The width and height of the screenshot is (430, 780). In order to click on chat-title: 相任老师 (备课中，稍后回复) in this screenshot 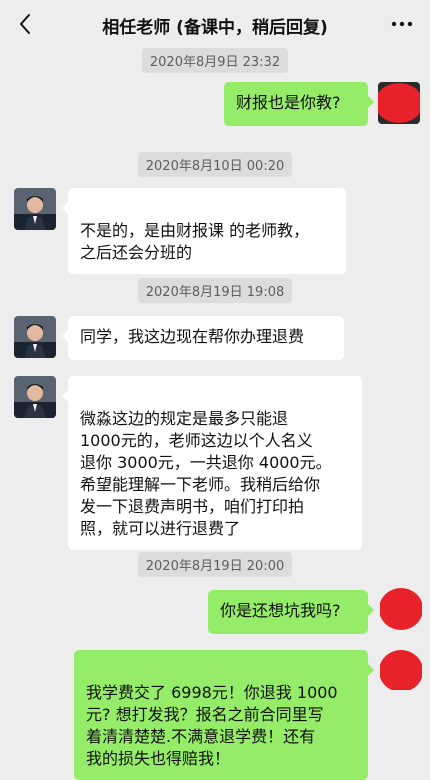, I will do `click(215, 28)`.